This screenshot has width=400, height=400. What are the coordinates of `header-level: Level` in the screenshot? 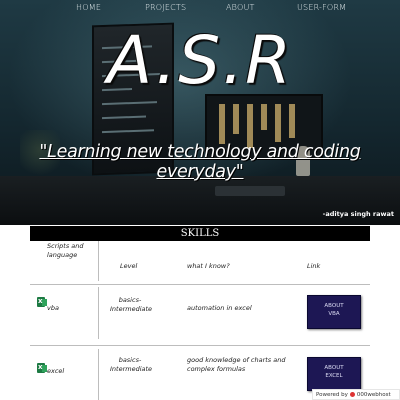 It's located at (129, 266).